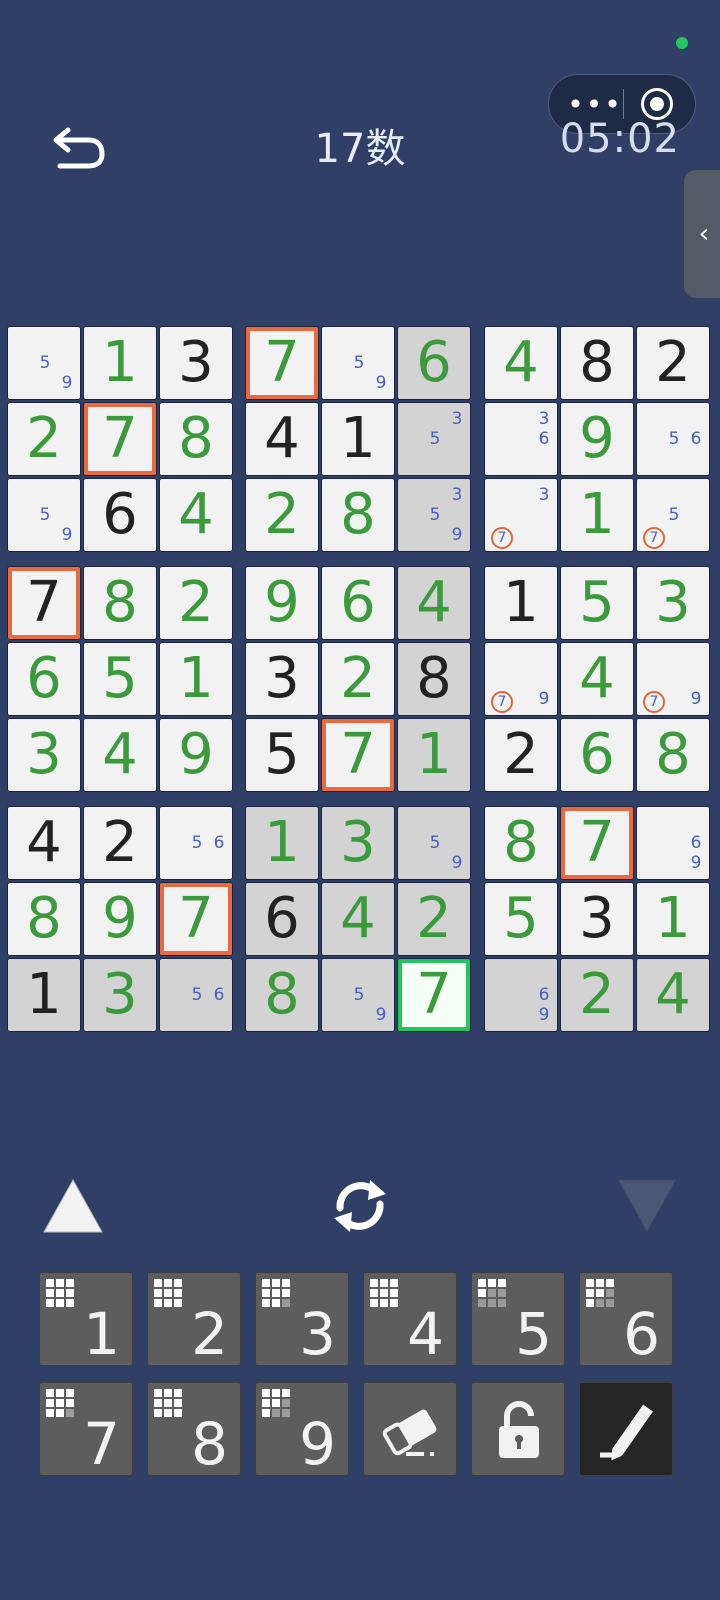  Describe the element at coordinates (410, 1319) in the screenshot. I see `key-digit-4: 4` at that location.